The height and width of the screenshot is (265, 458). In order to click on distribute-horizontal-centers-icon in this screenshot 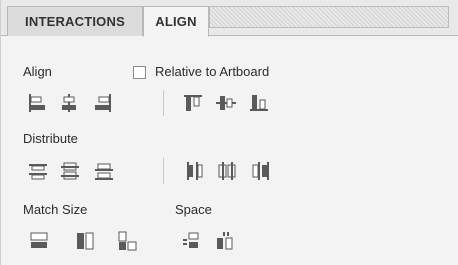, I will do `click(227, 171)`.